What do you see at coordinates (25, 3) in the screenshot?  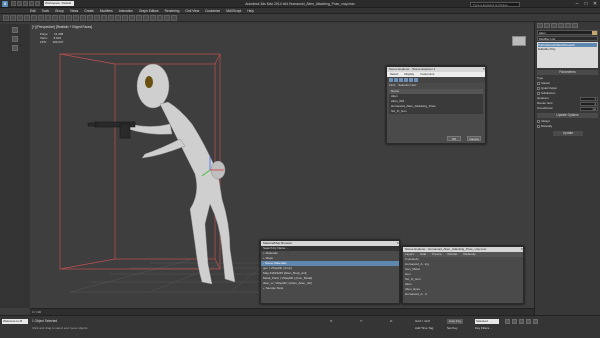 I see `save-file-icon` at bounding box center [25, 3].